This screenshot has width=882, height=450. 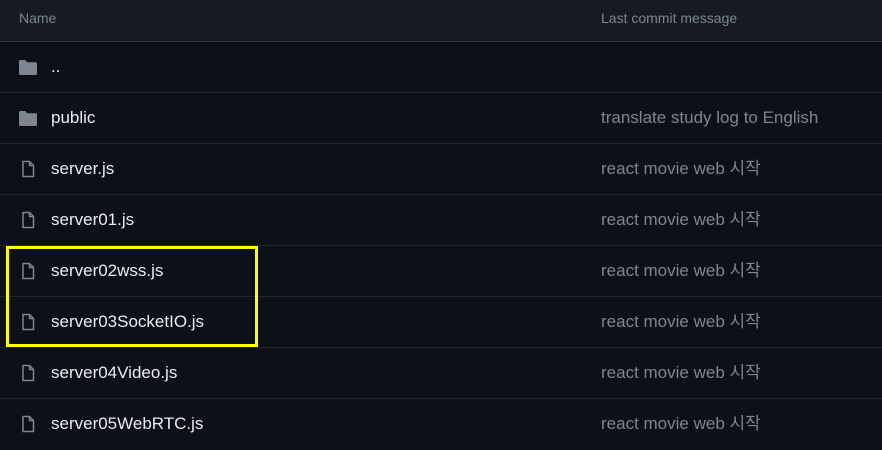 What do you see at coordinates (441, 118) in the screenshot?
I see `table-row-public: public translate study log to English` at bounding box center [441, 118].